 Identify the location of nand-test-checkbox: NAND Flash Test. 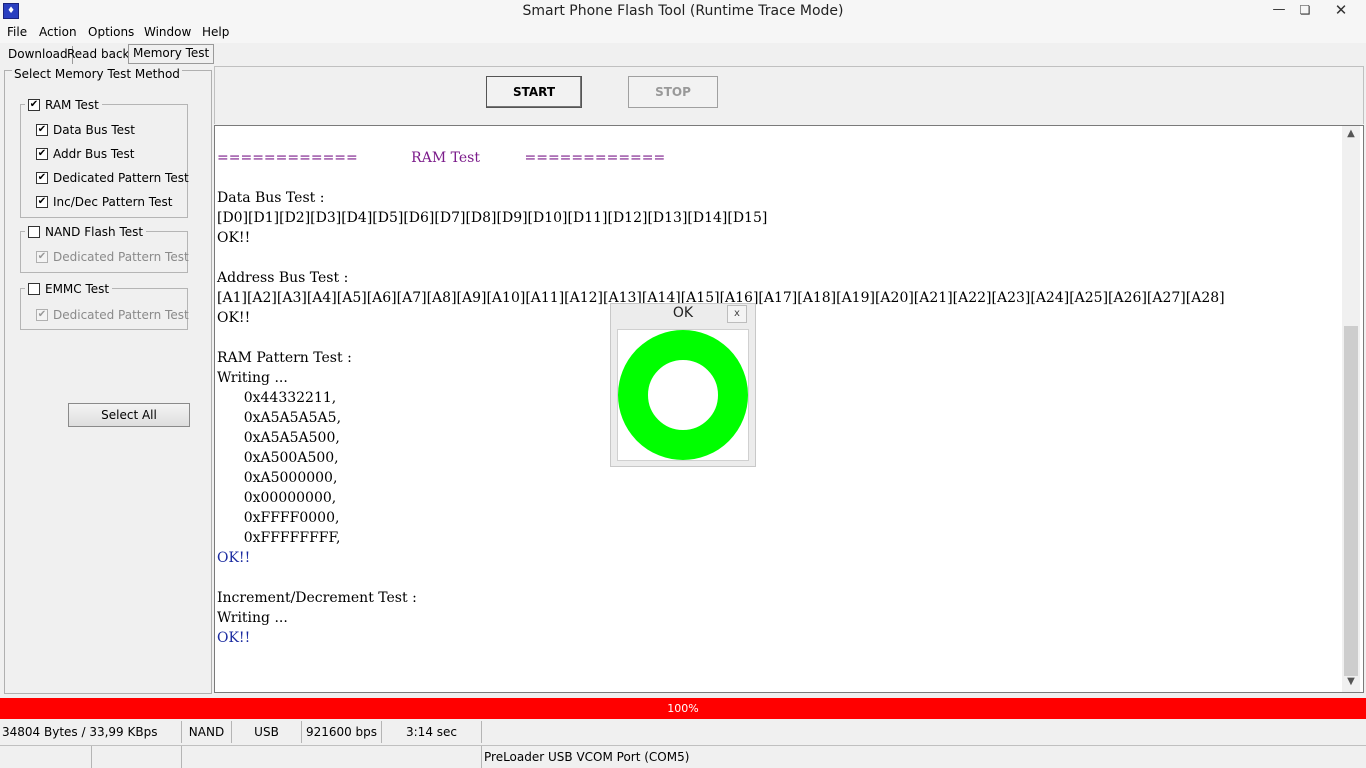
(86, 232).